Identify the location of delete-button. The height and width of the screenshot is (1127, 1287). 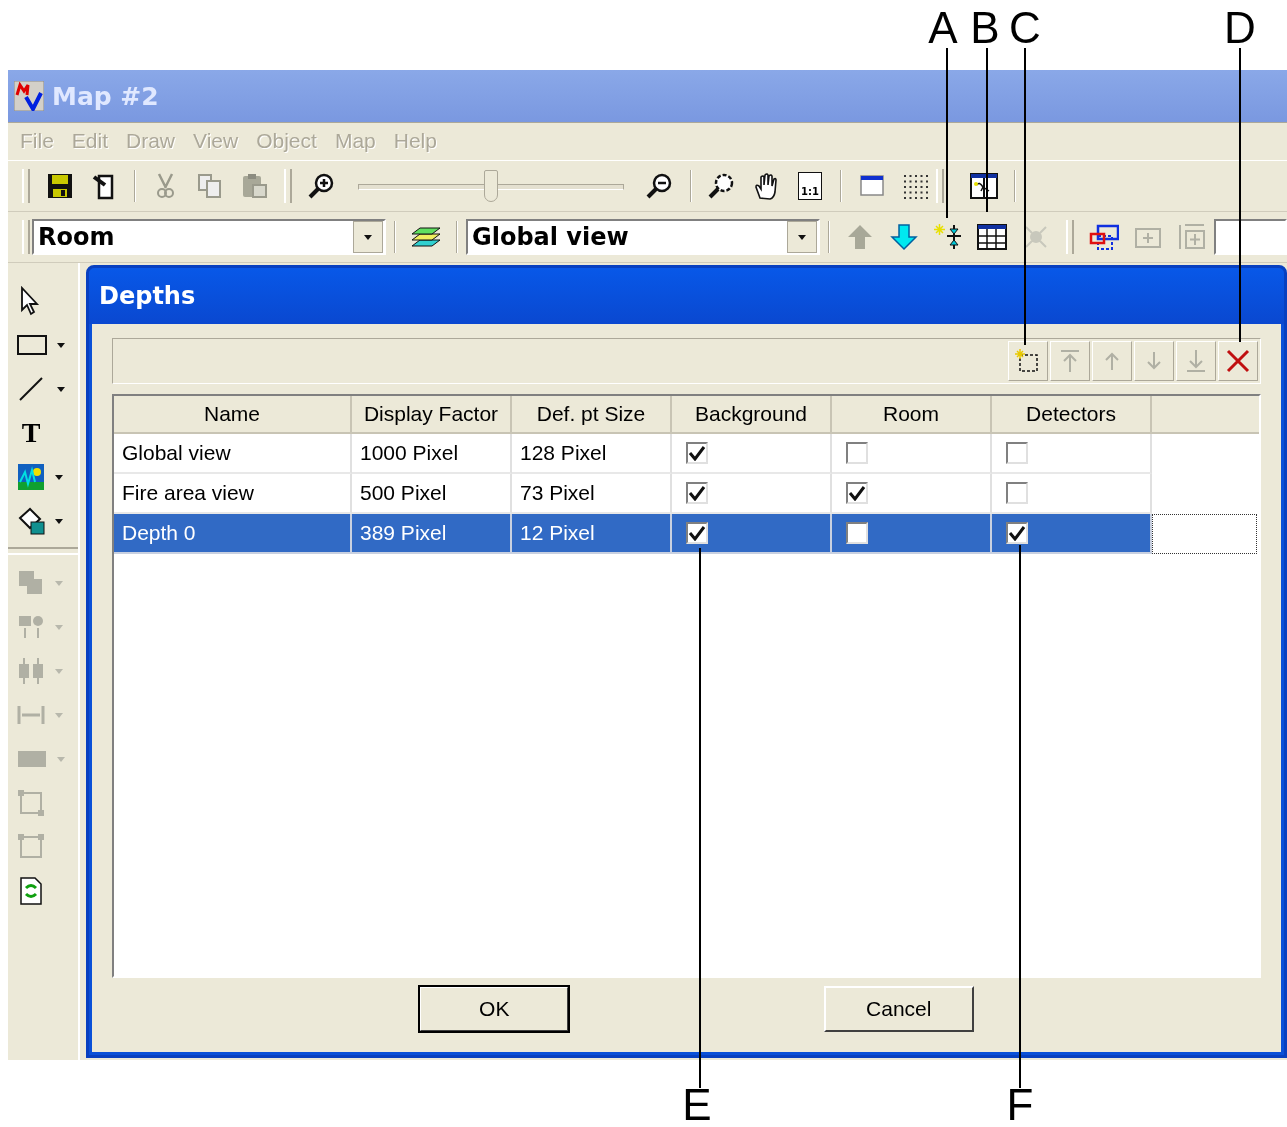
(1238, 361).